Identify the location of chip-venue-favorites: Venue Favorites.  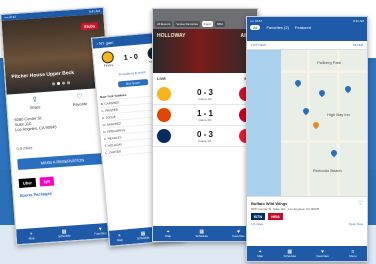
(187, 24).